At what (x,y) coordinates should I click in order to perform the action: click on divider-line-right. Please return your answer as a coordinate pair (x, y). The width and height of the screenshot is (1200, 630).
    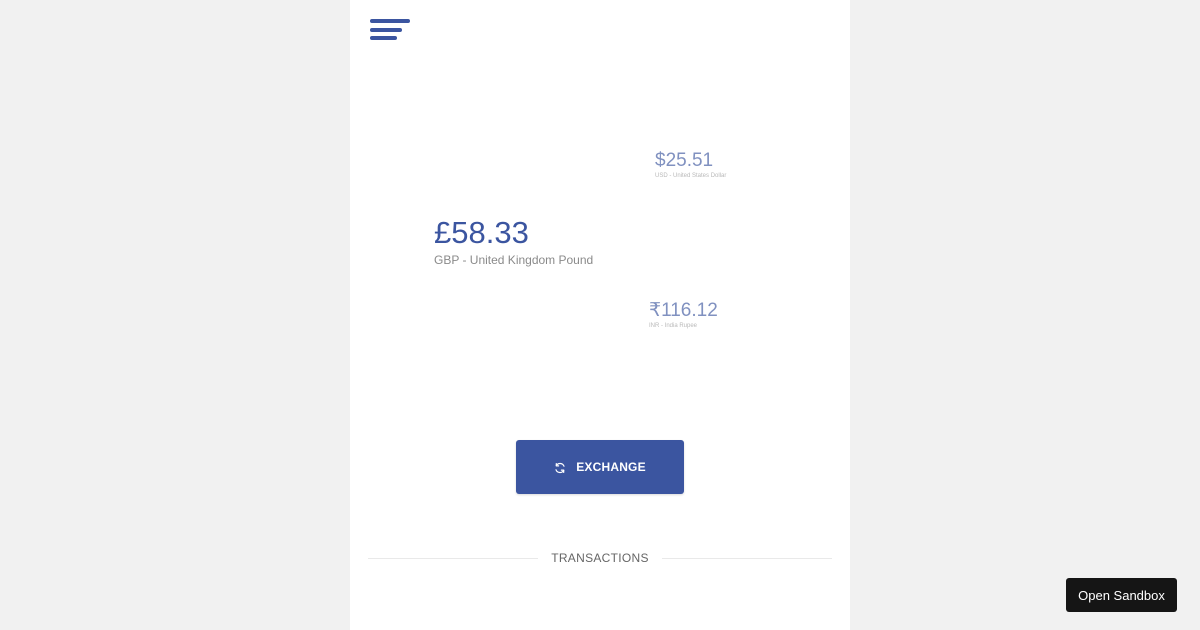
    Looking at the image, I should click on (747, 558).